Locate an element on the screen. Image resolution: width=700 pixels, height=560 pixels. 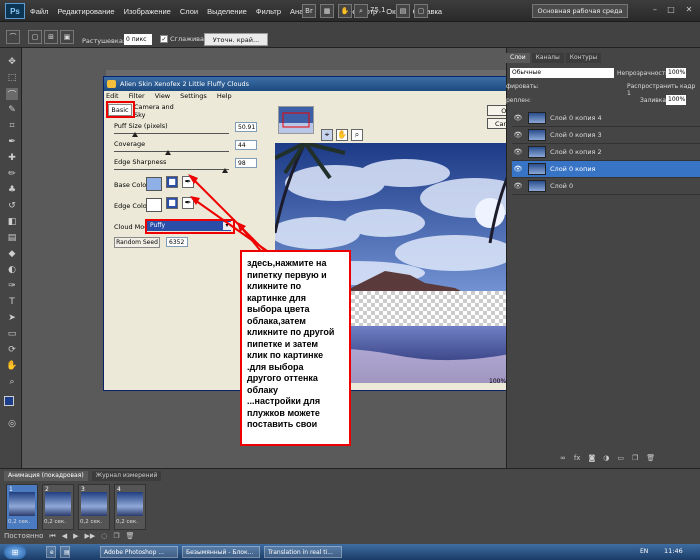
animation-frame: 1 0,2 сек. is located at coordinates (22, 507).